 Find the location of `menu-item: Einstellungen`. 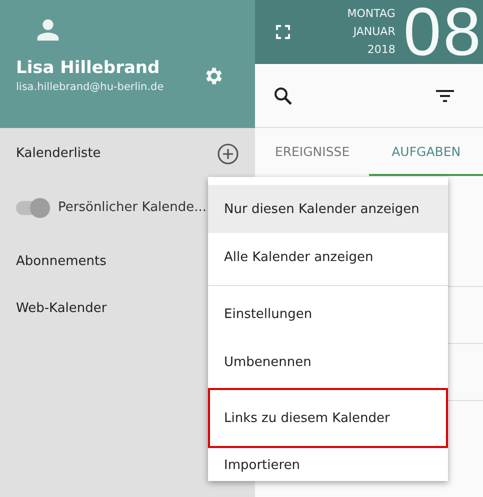

menu-item: Einstellungen is located at coordinates (328, 314).